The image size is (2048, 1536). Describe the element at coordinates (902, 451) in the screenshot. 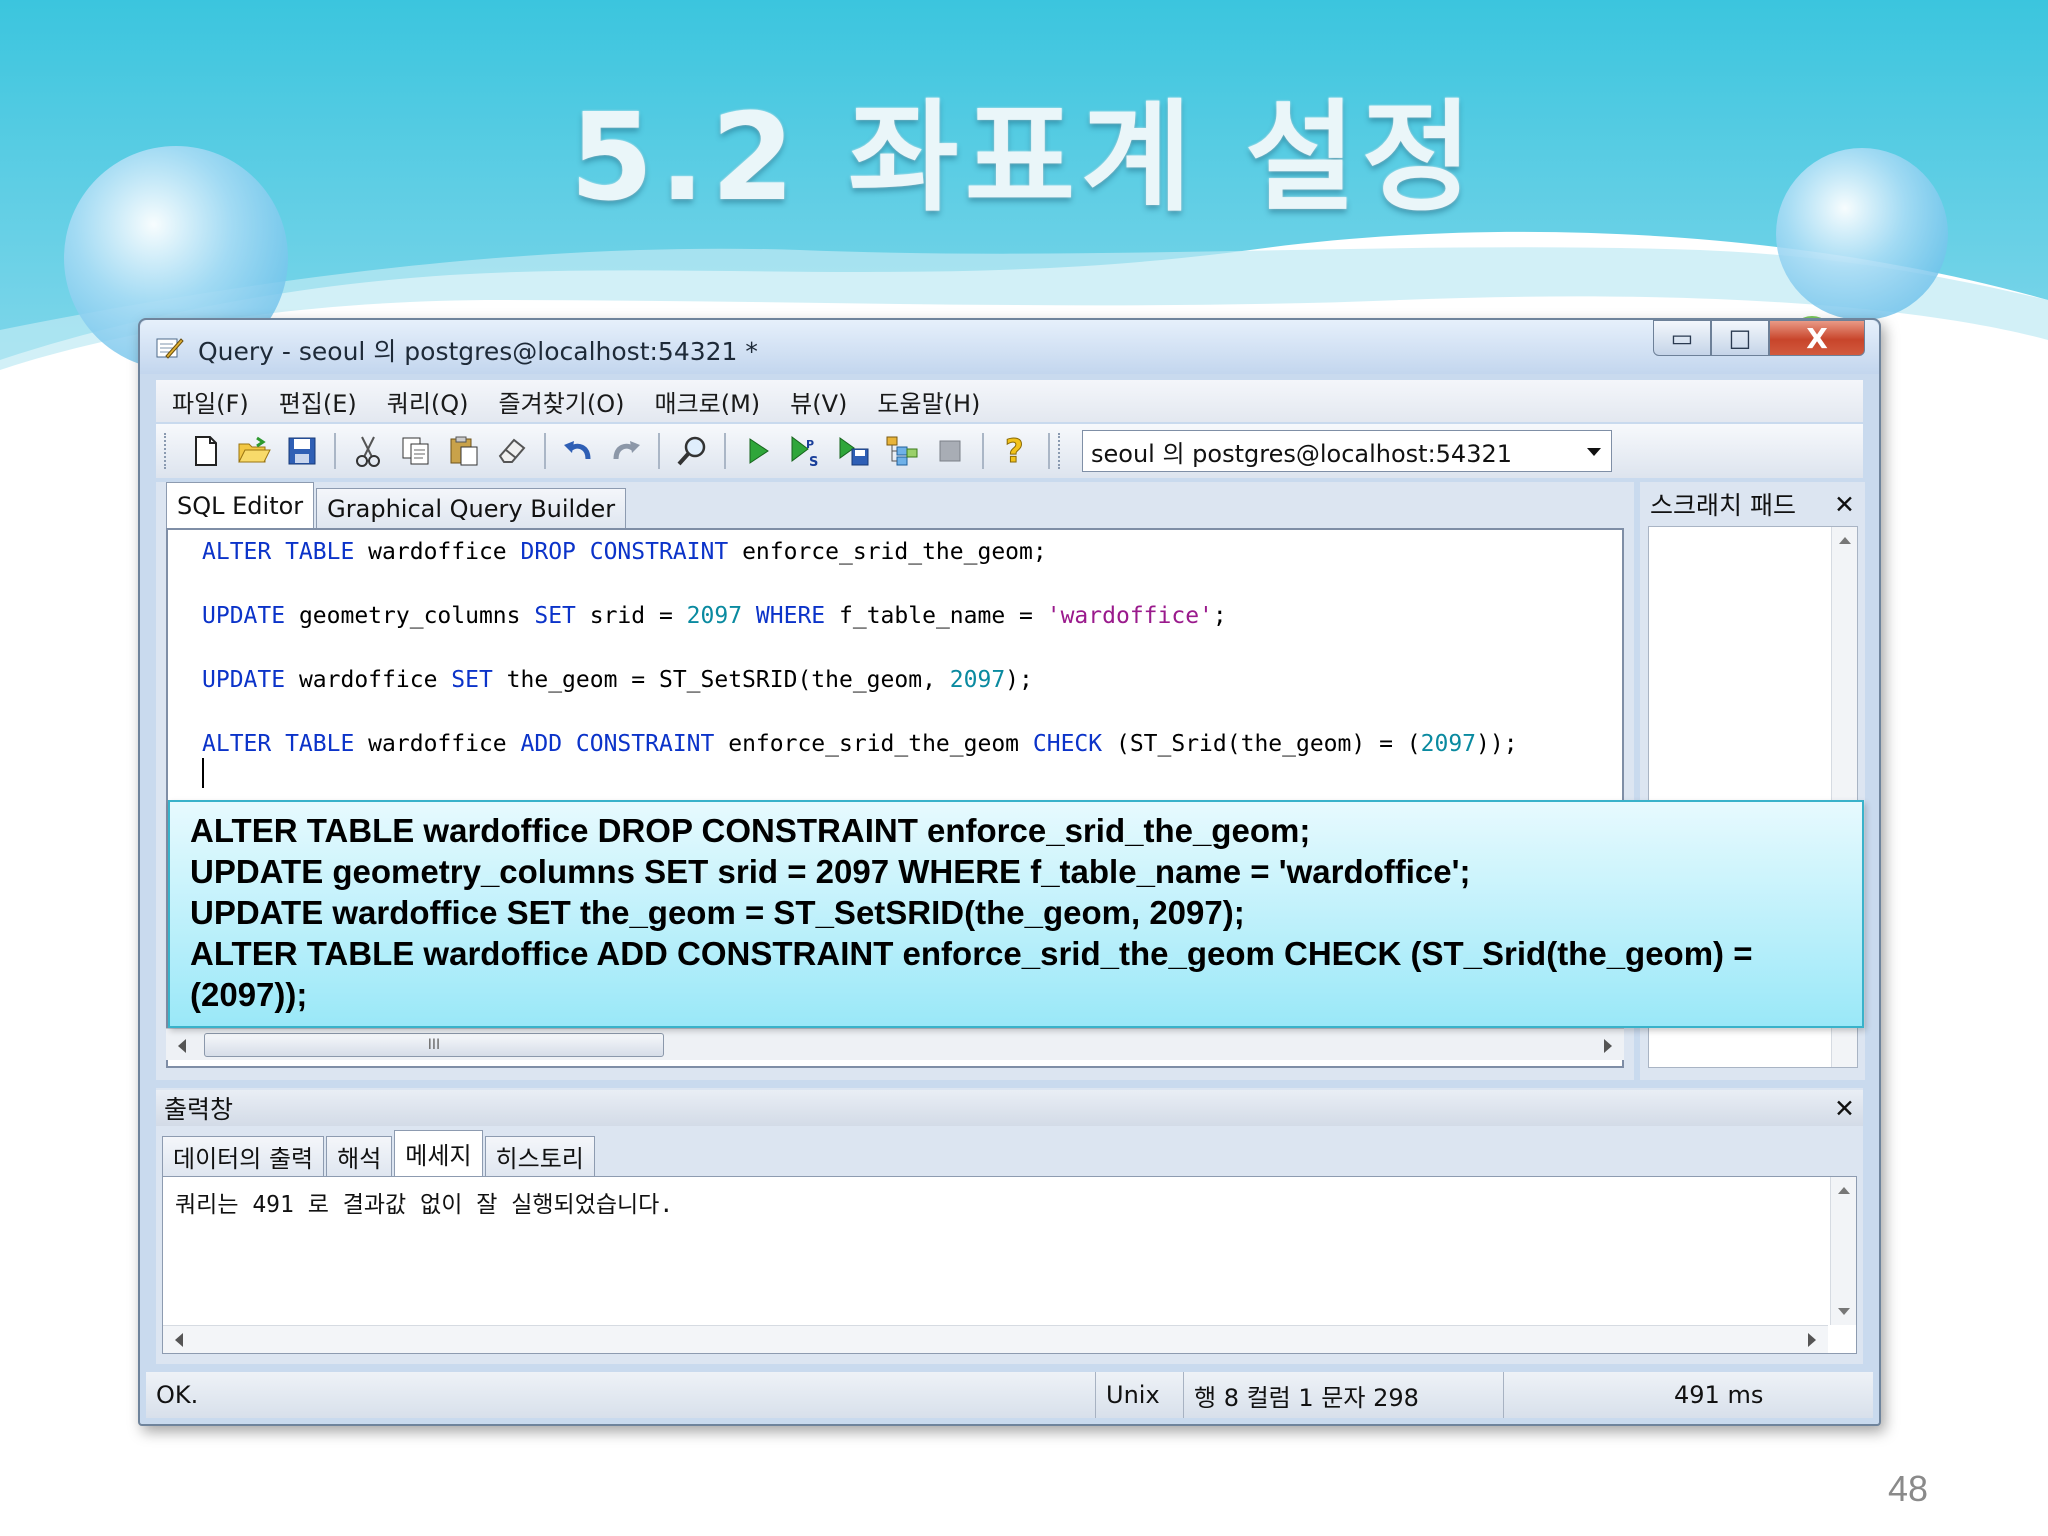

I see `explain-icon` at that location.